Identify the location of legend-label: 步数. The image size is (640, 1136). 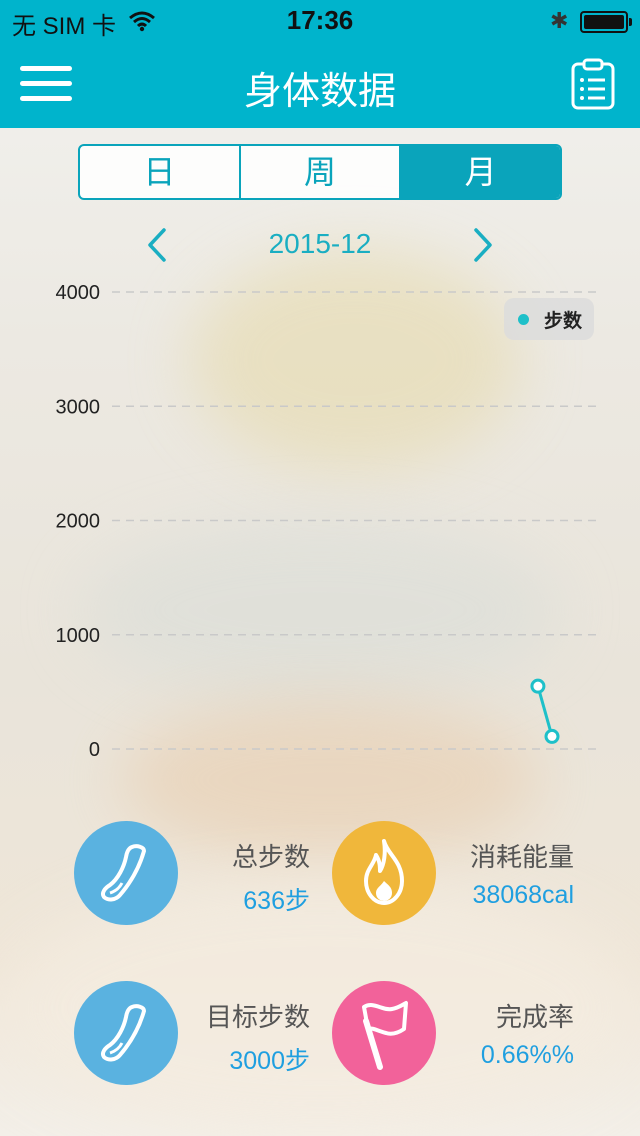
(563, 321).